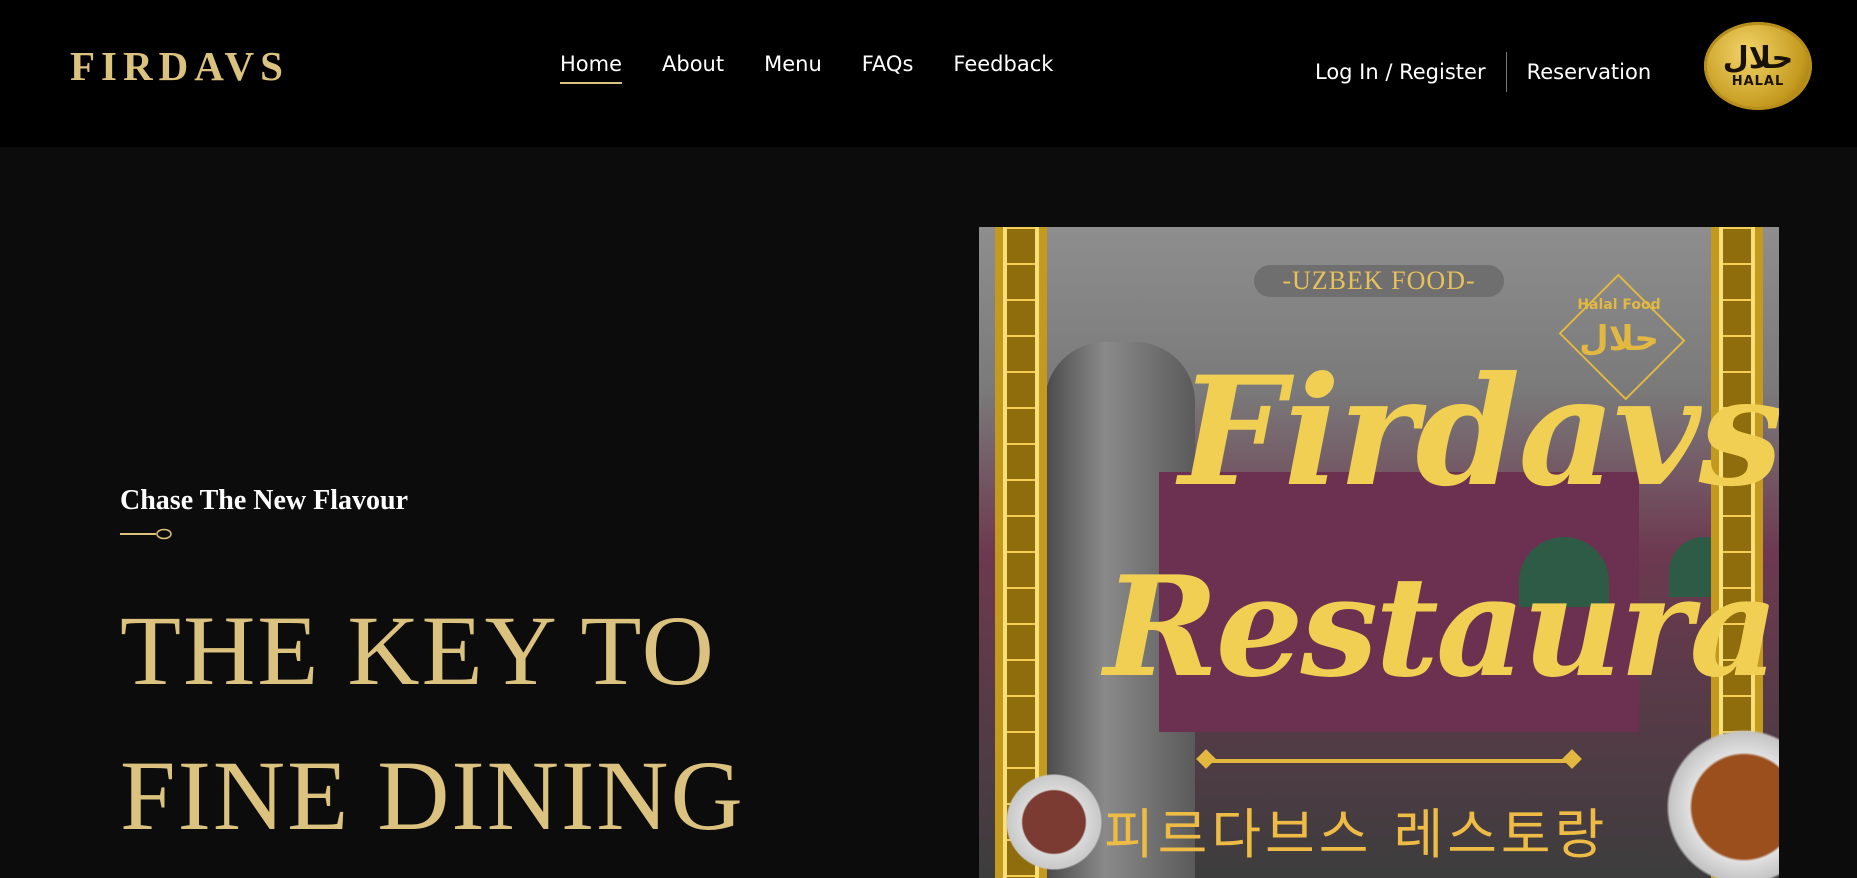 The width and height of the screenshot is (1857, 878). I want to click on poster-korean-title: 피르다브스 레스토랑, so click(1356, 834).